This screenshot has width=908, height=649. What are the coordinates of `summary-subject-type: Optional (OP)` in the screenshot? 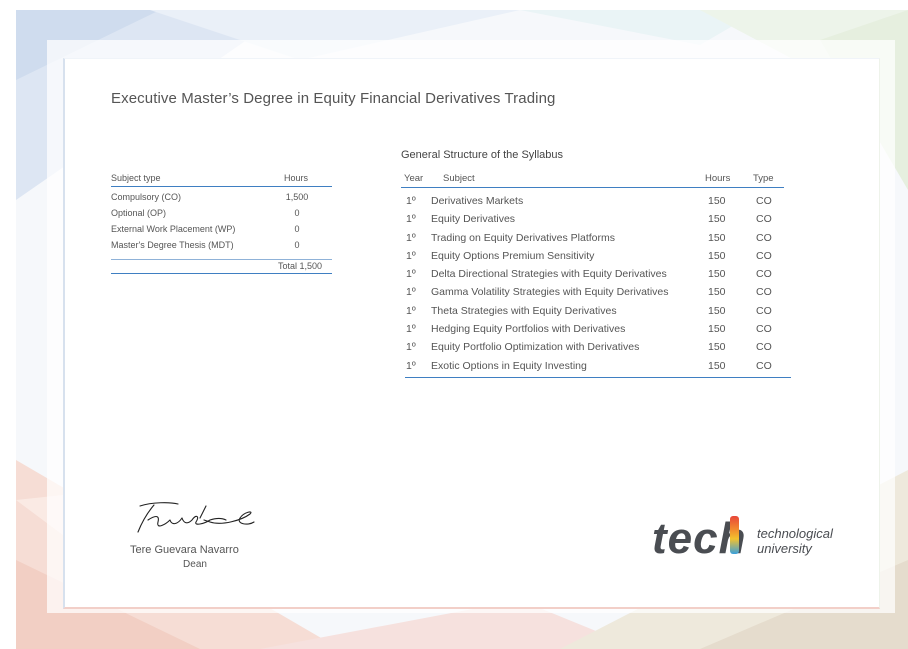 It's located at (139, 213).